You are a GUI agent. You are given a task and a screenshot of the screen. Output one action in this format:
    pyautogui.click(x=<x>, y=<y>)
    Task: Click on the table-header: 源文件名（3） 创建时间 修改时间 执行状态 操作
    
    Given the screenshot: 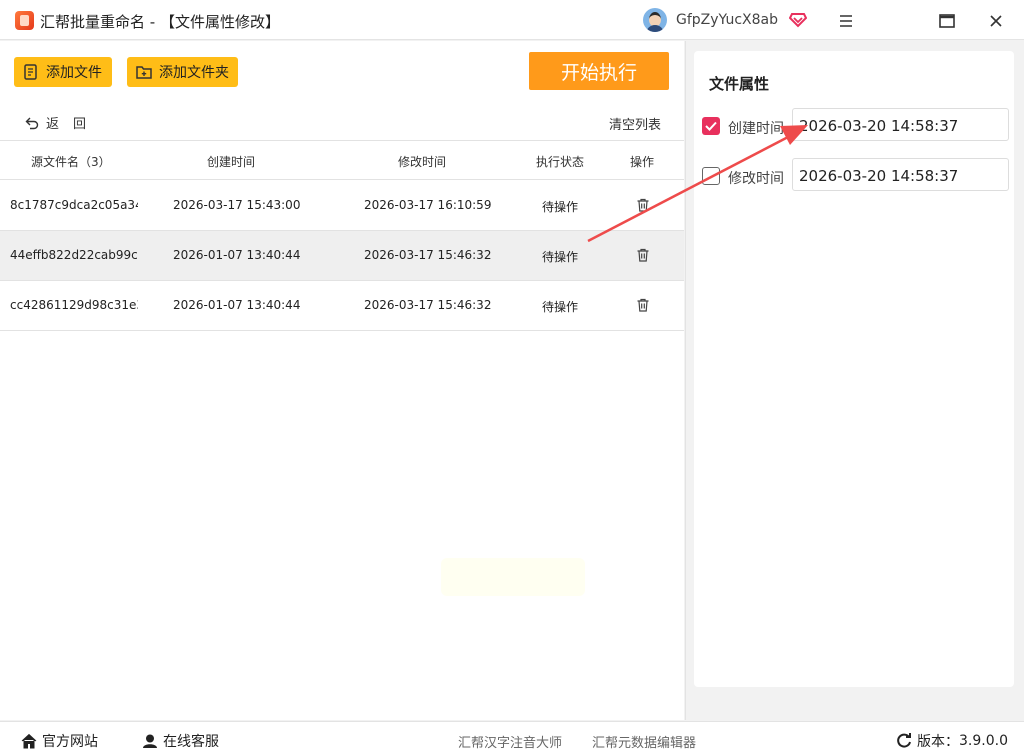 What is the action you would take?
    pyautogui.click(x=342, y=160)
    